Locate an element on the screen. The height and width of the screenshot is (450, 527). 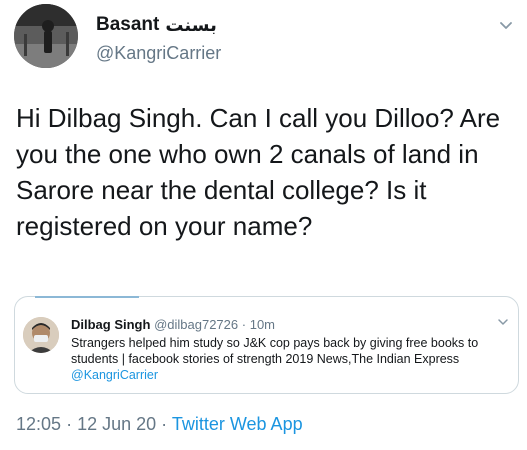
author-avatar is located at coordinates (46, 36).